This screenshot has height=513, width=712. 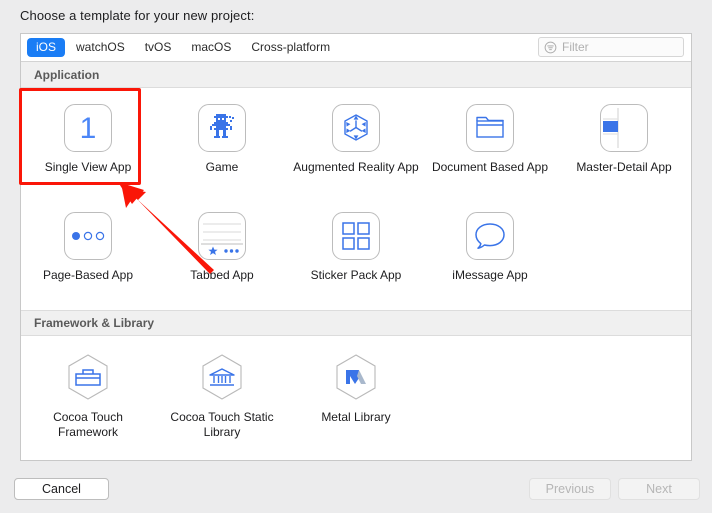 I want to click on game-robot-icon, so click(x=222, y=128).